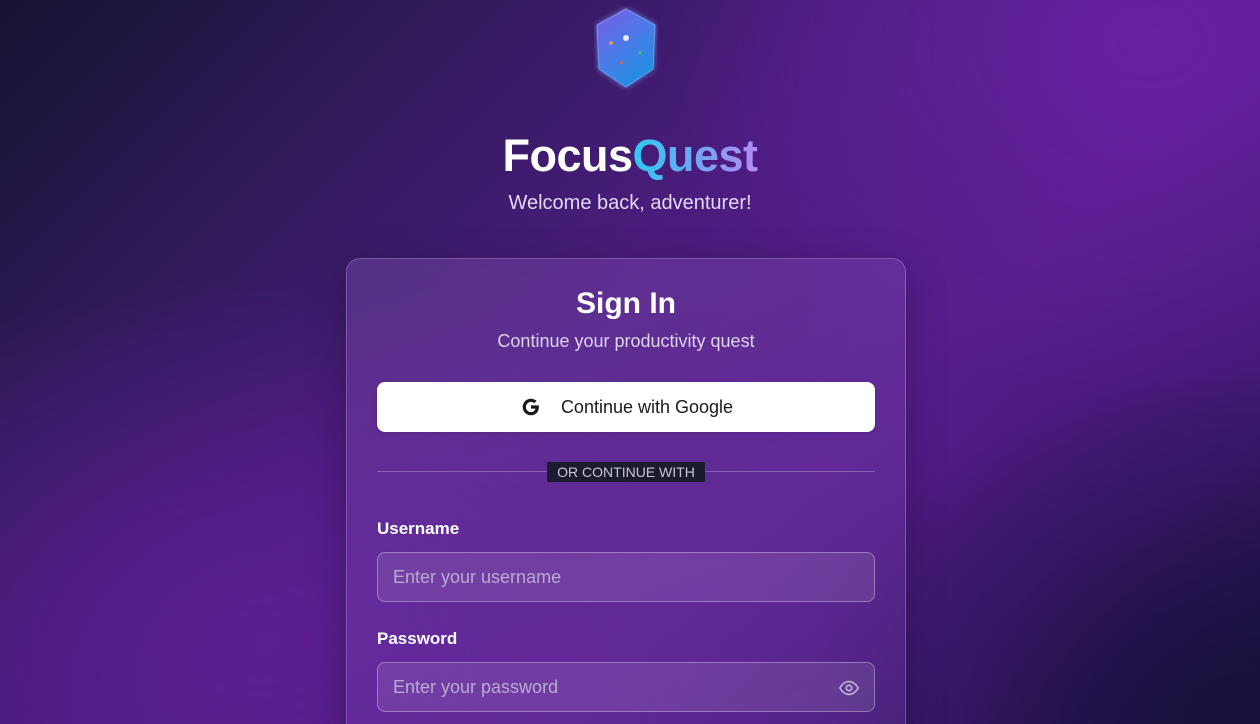  Describe the element at coordinates (849, 688) in the screenshot. I see `eye-icon` at that location.